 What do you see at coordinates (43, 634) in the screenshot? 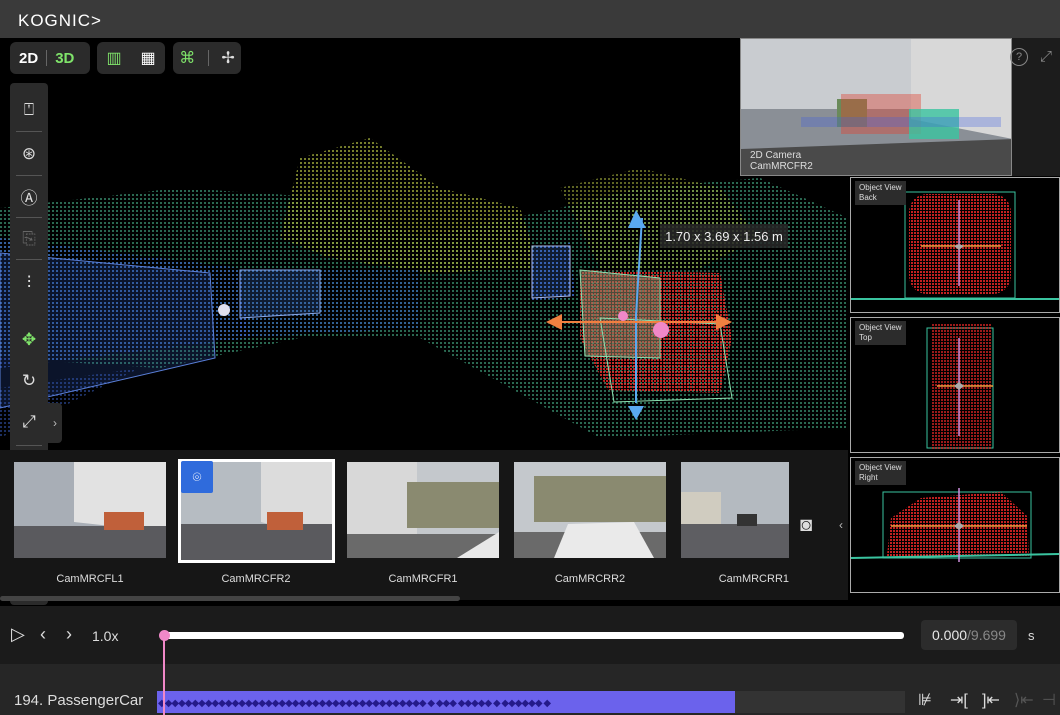
I see `previous-frame-icon: ‹` at bounding box center [43, 634].